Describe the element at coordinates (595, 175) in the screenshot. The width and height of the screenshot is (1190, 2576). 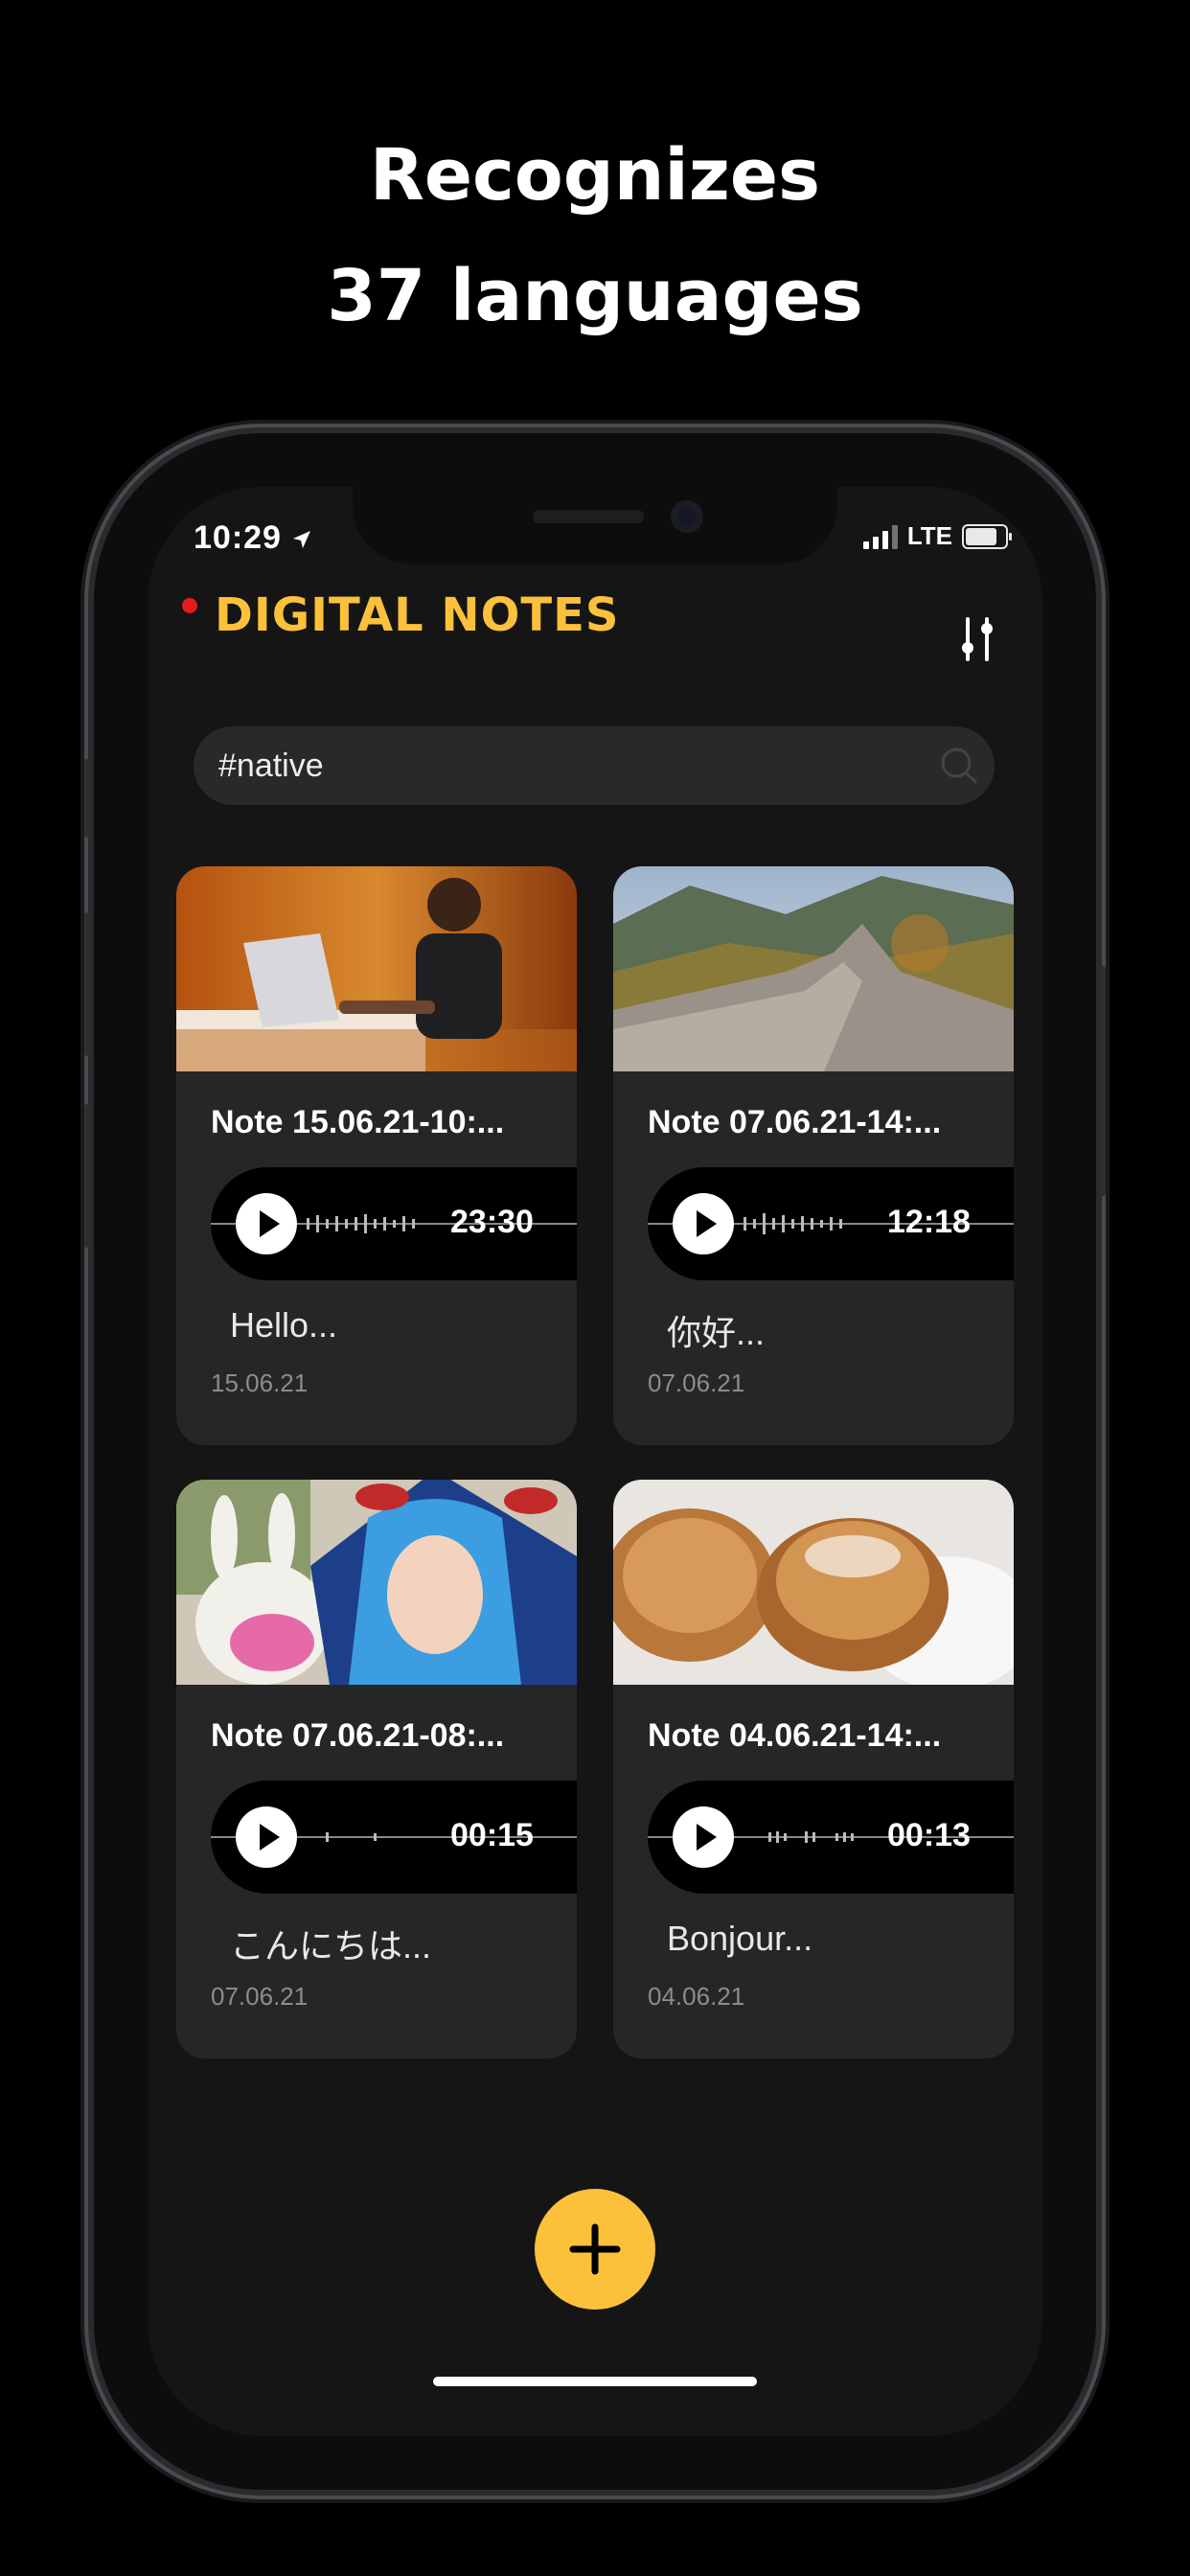
I see `headline-line-1: Recognizes` at that location.